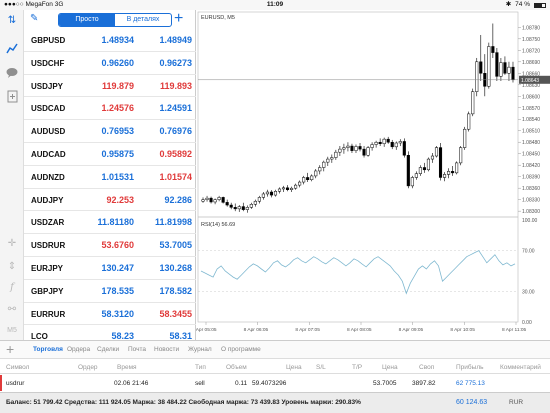 The height and width of the screenshot is (413, 550). I want to click on quote-row-audcad: AUDCAD 0.95875 0.95892, so click(110, 154).